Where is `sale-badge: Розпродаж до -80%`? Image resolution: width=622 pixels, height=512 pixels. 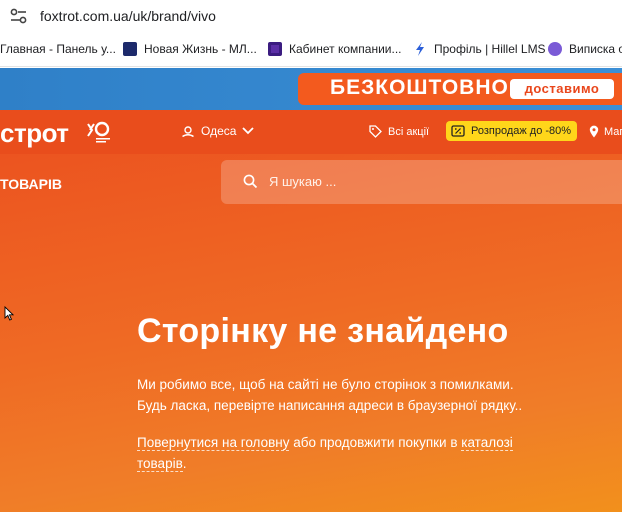 sale-badge: Розпродаж до -80% is located at coordinates (512, 131).